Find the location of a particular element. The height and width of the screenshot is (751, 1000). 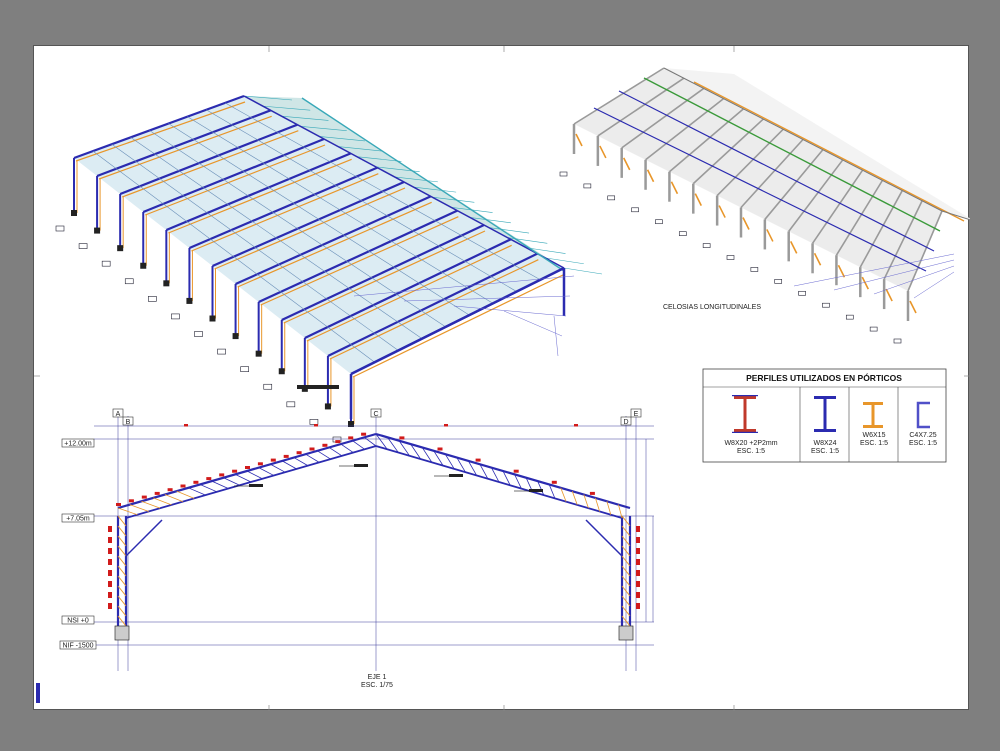

profile-w8x24-label: W8X24 is located at coordinates (825, 443).